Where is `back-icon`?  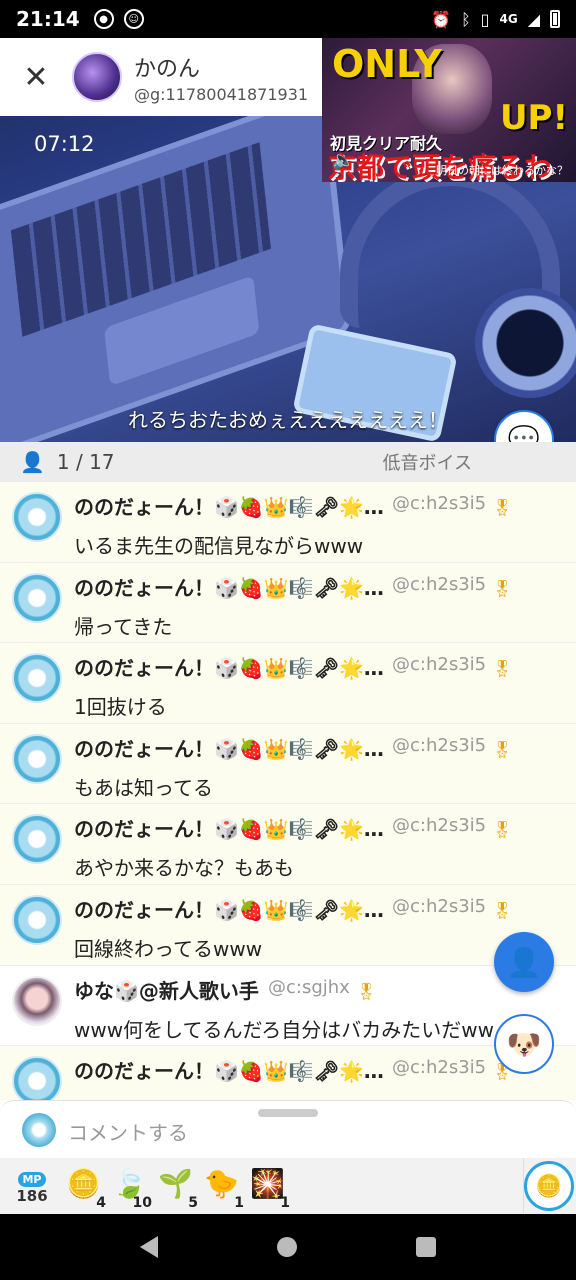 back-icon is located at coordinates (148, 1247).